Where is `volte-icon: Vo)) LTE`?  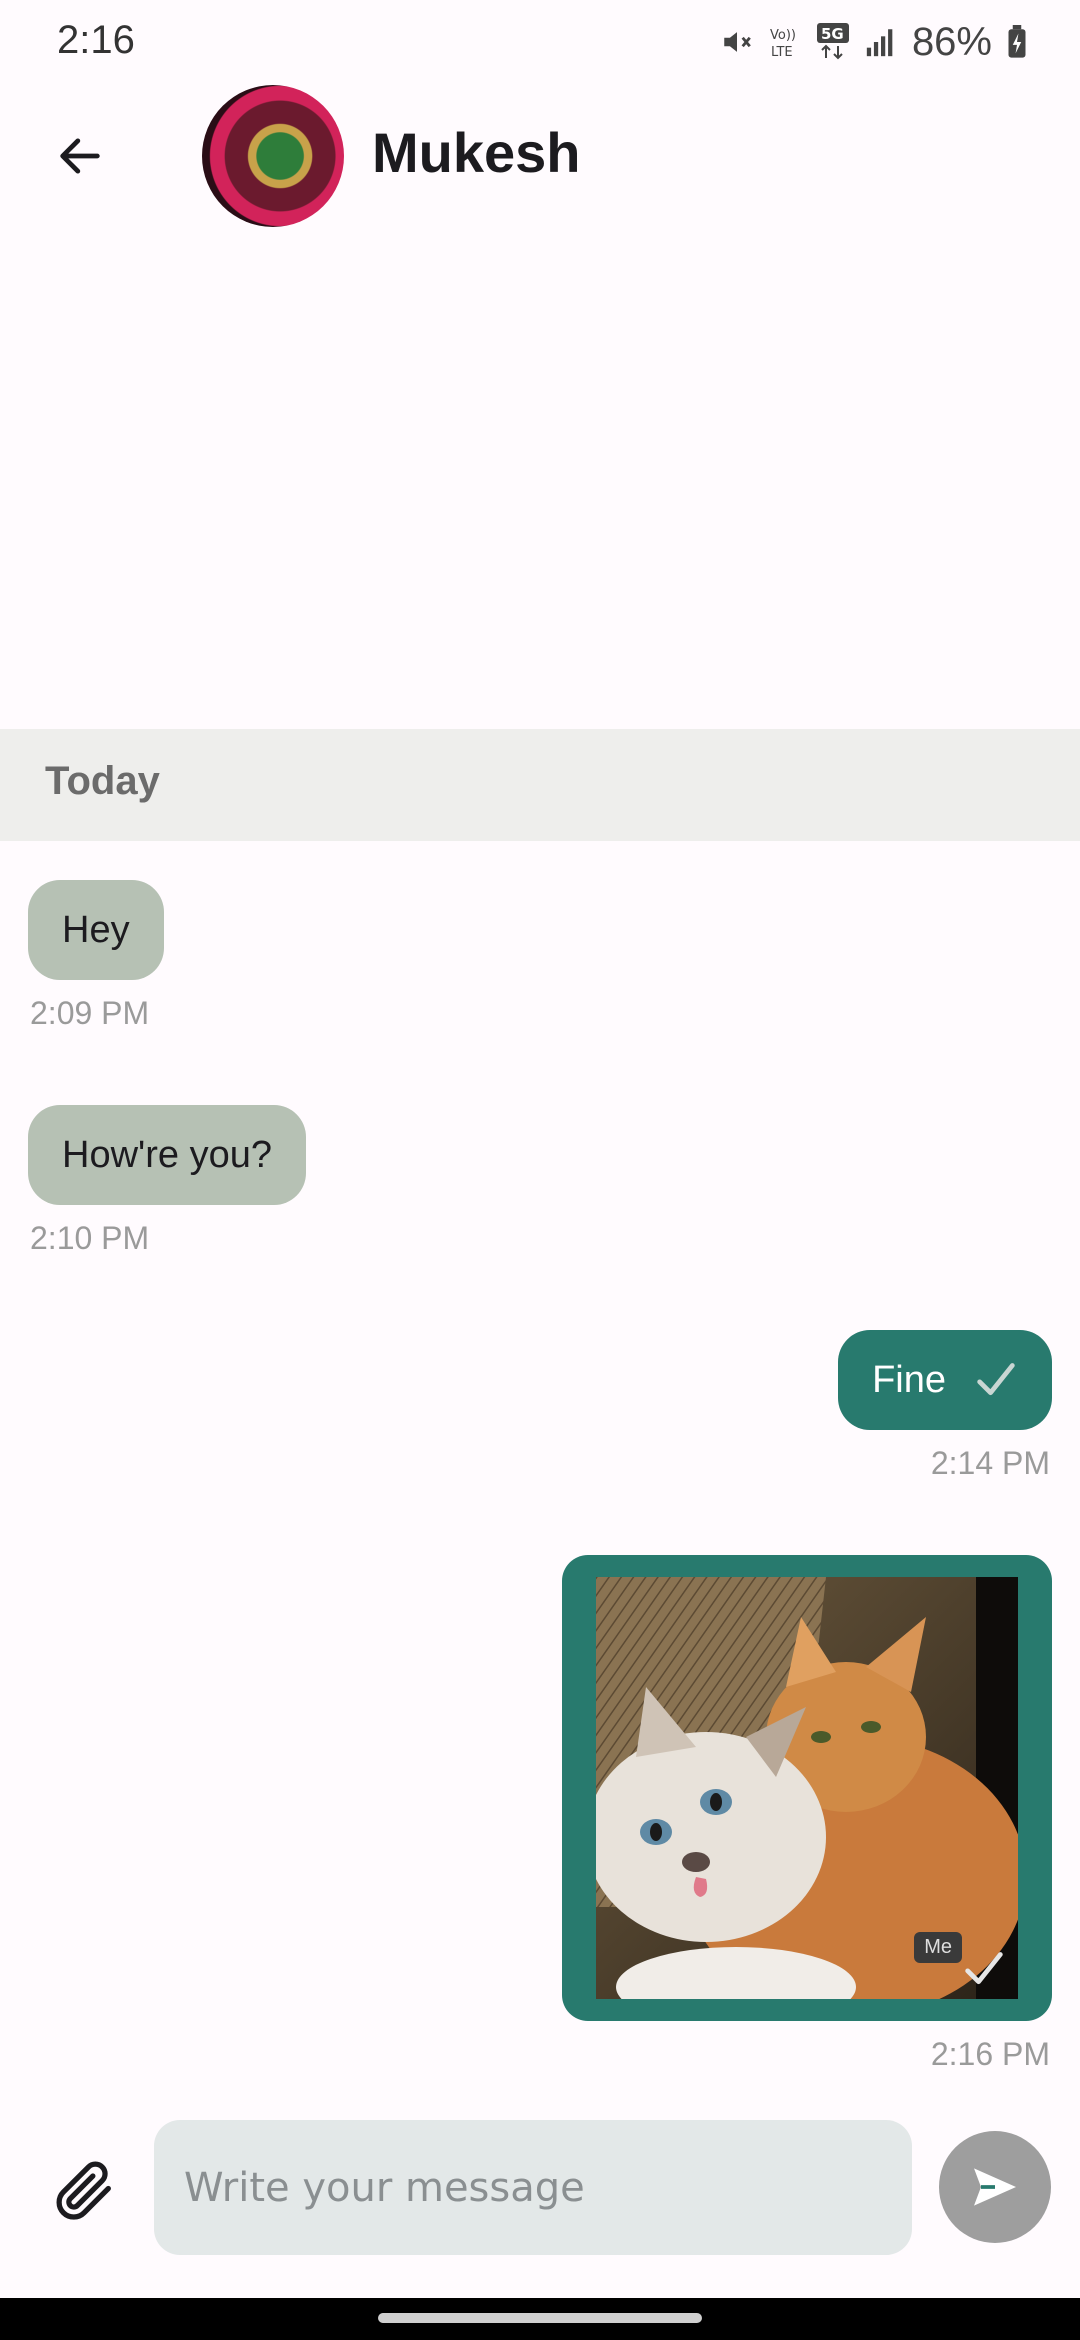 volte-icon: Vo)) LTE is located at coordinates (785, 42).